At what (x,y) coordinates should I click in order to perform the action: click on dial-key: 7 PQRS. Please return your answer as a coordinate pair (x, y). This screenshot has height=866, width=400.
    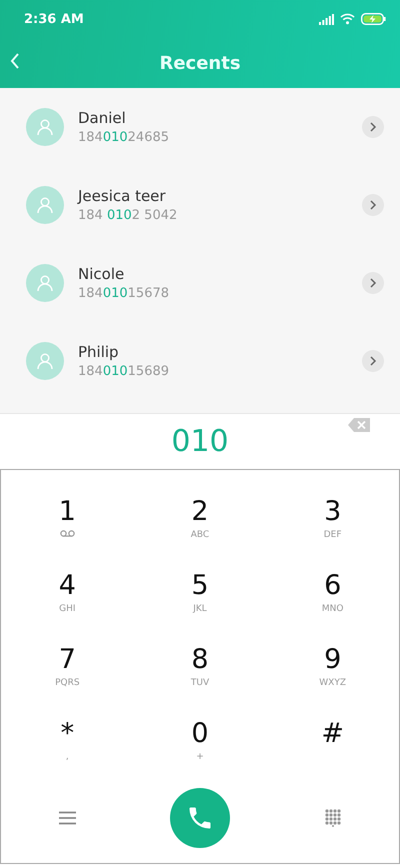
    Looking at the image, I should click on (67, 670).